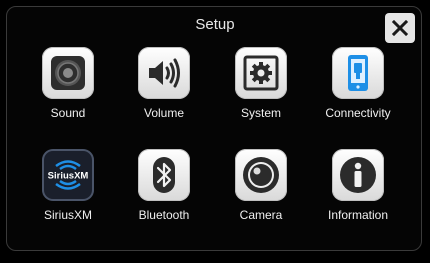 This screenshot has height=263, width=430. Describe the element at coordinates (164, 215) in the screenshot. I see `menu-item-label: Bluetooth` at that location.